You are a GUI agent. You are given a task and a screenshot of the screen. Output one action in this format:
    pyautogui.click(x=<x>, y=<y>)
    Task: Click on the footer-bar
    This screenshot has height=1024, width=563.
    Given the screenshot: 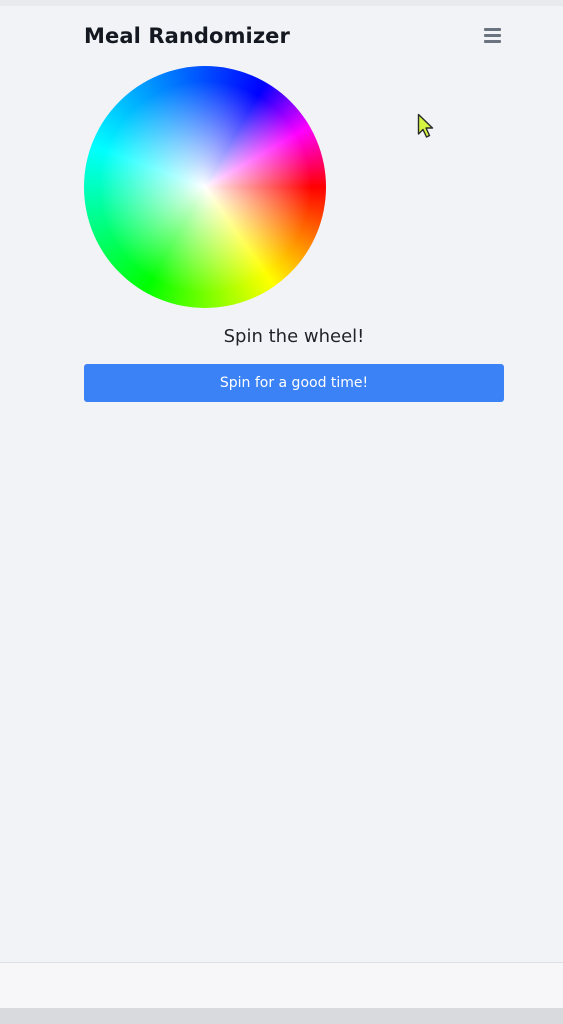 What is the action you would take?
    pyautogui.click(x=281, y=985)
    